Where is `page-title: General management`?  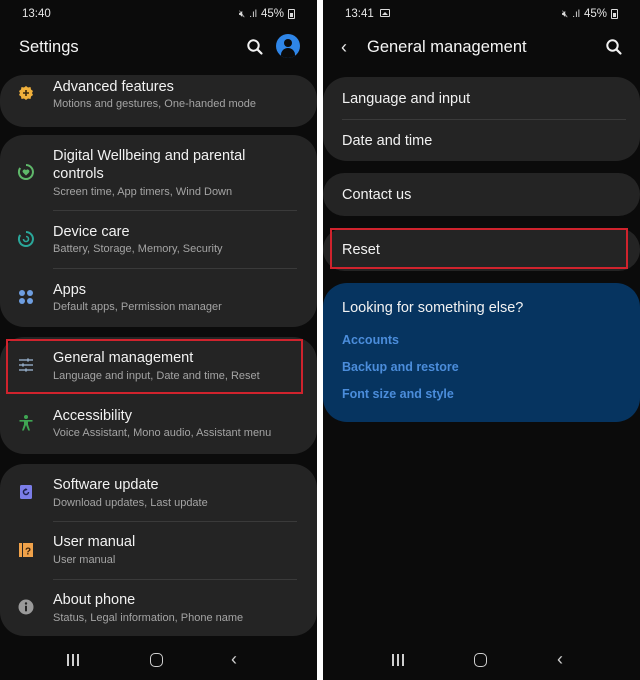
page-title: General management is located at coordinates (447, 47).